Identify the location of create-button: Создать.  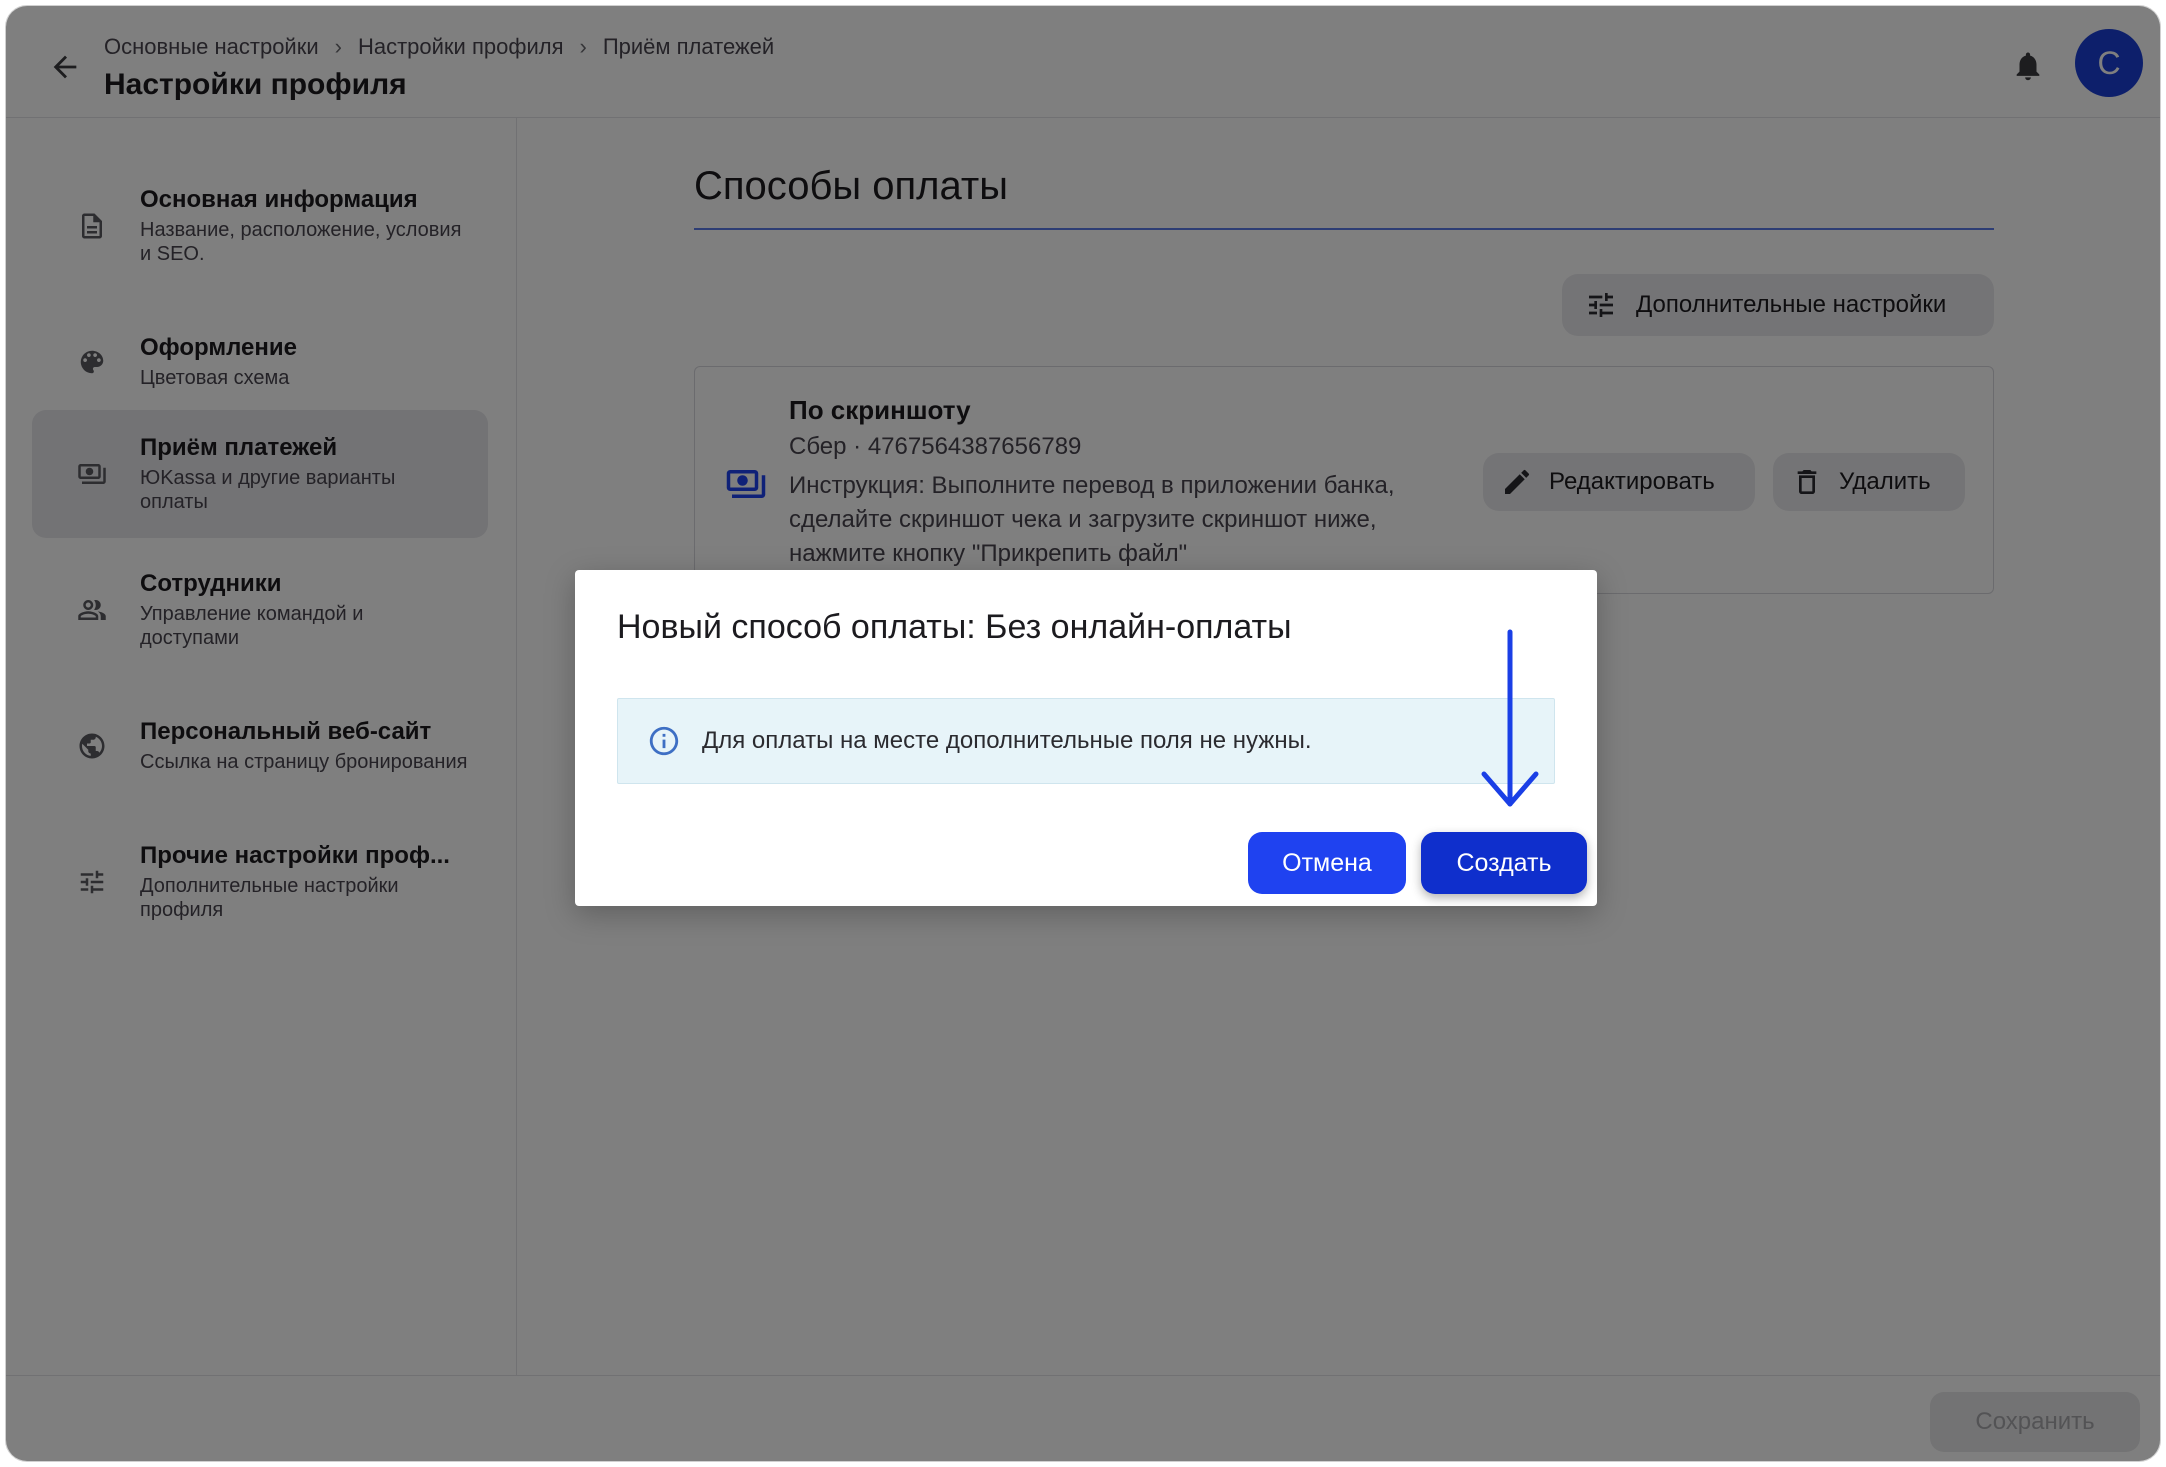
(1504, 863).